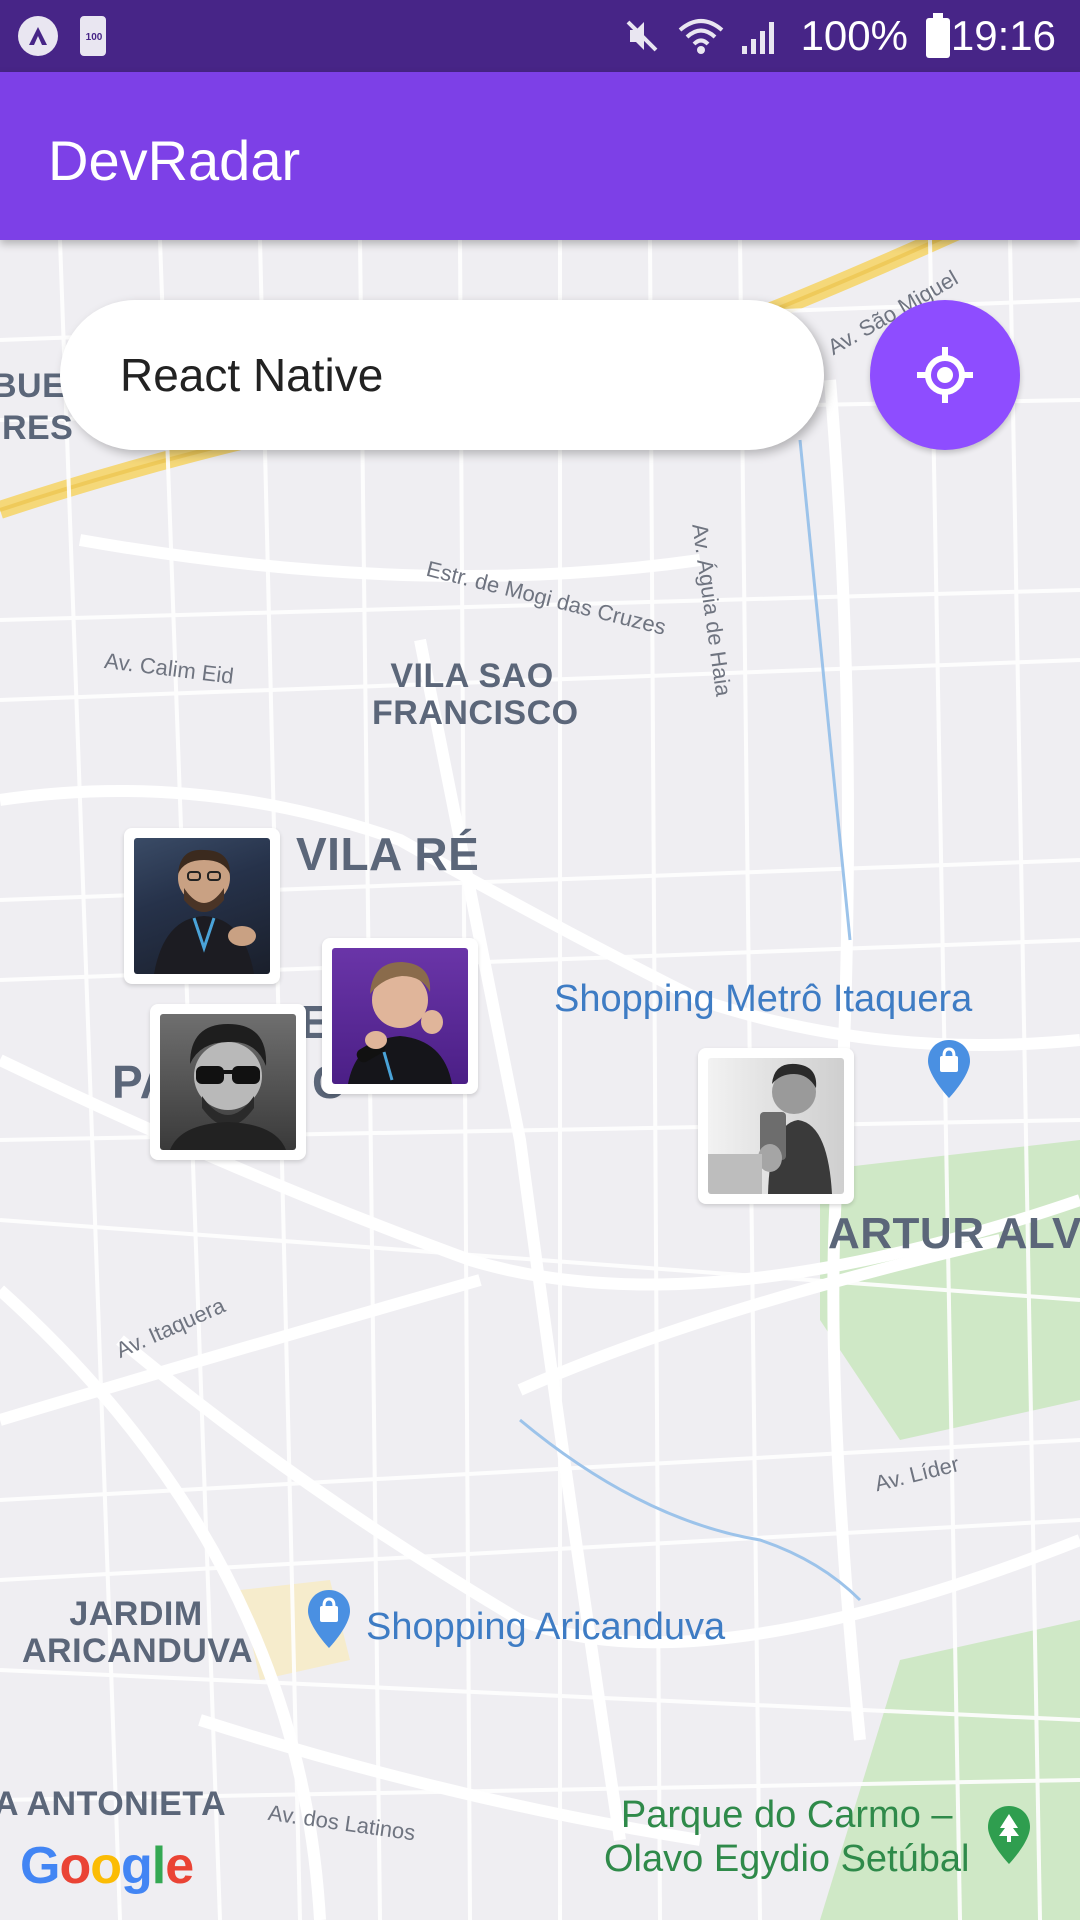 This screenshot has height=1920, width=1080. I want to click on battery-small-text: 100, so click(94, 37).